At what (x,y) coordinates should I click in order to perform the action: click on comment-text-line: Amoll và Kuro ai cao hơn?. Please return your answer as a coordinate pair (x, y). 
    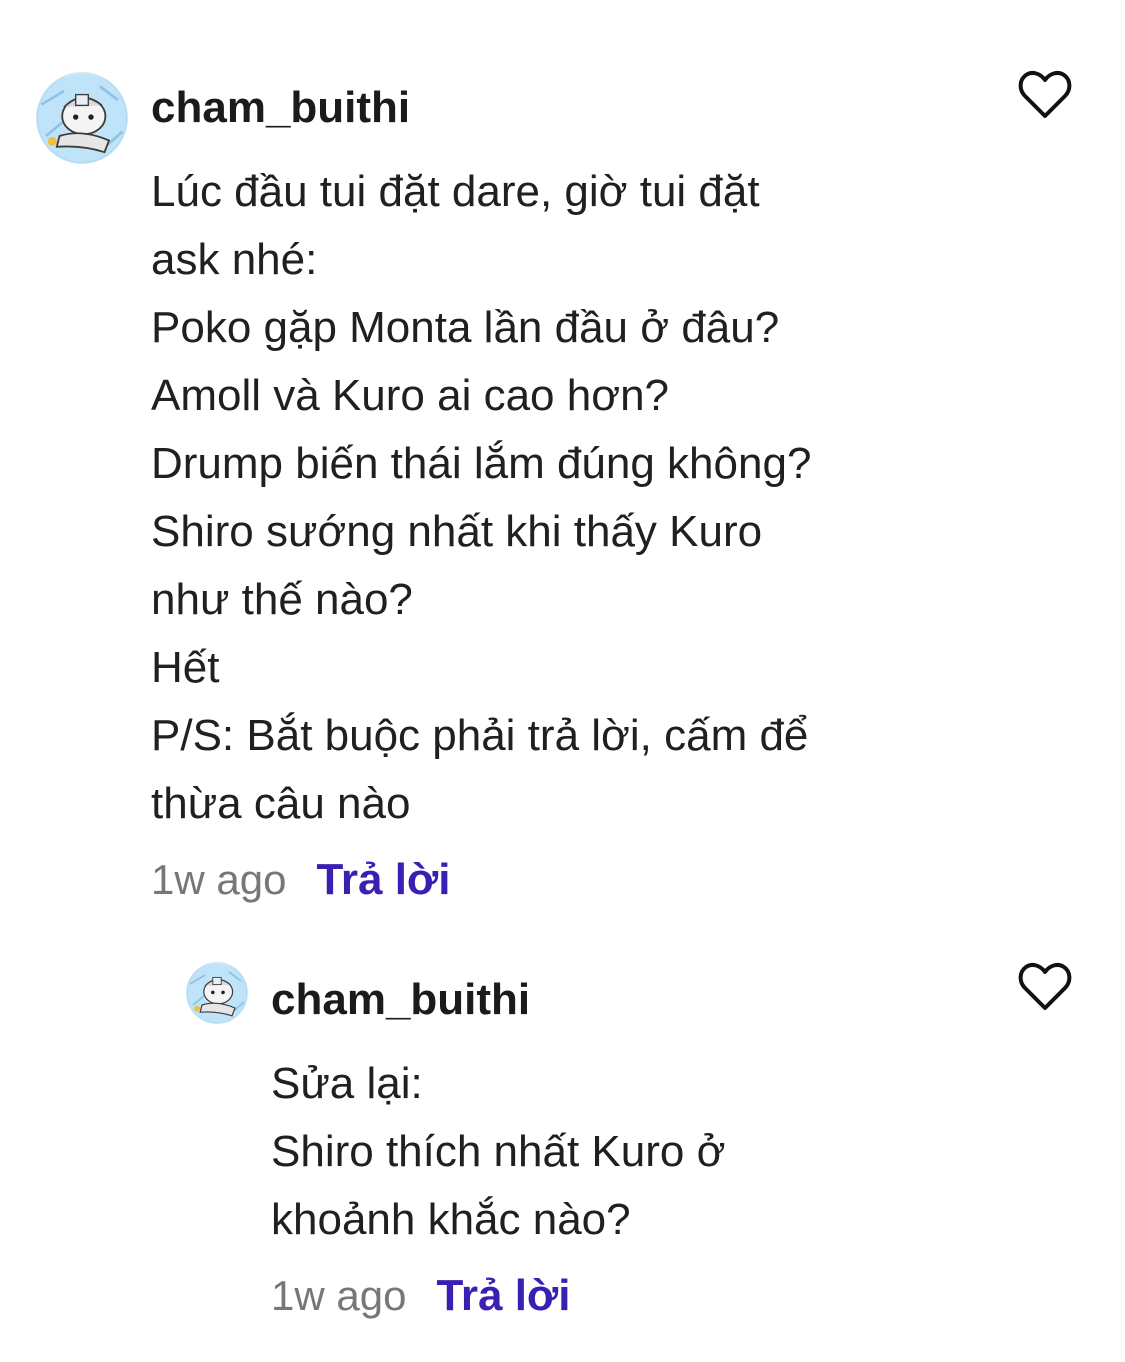
    Looking at the image, I should click on (410, 395).